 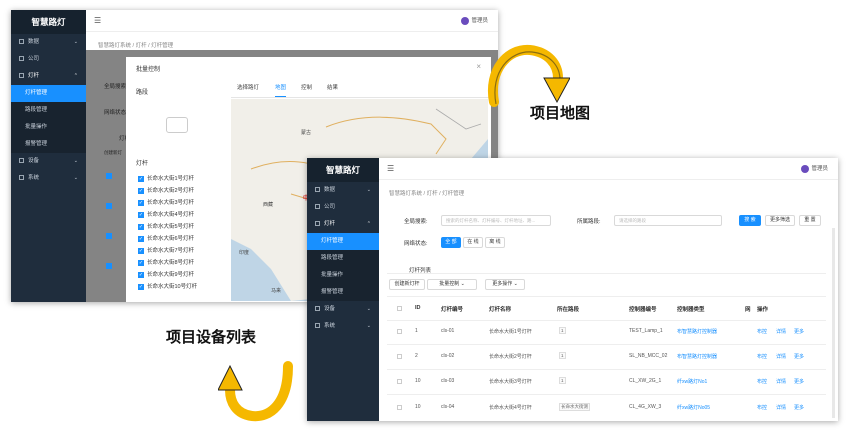 What do you see at coordinates (606, 369) in the screenshot?
I see `divider` at bounding box center [606, 369].